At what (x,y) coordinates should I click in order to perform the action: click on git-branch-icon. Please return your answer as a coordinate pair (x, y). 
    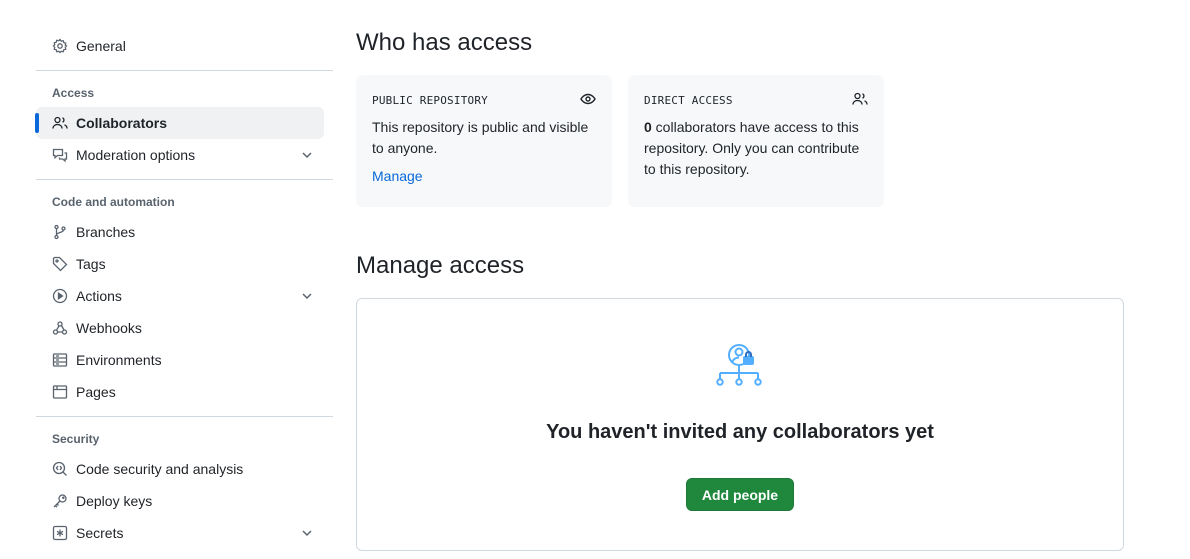
    Looking at the image, I should click on (60, 232).